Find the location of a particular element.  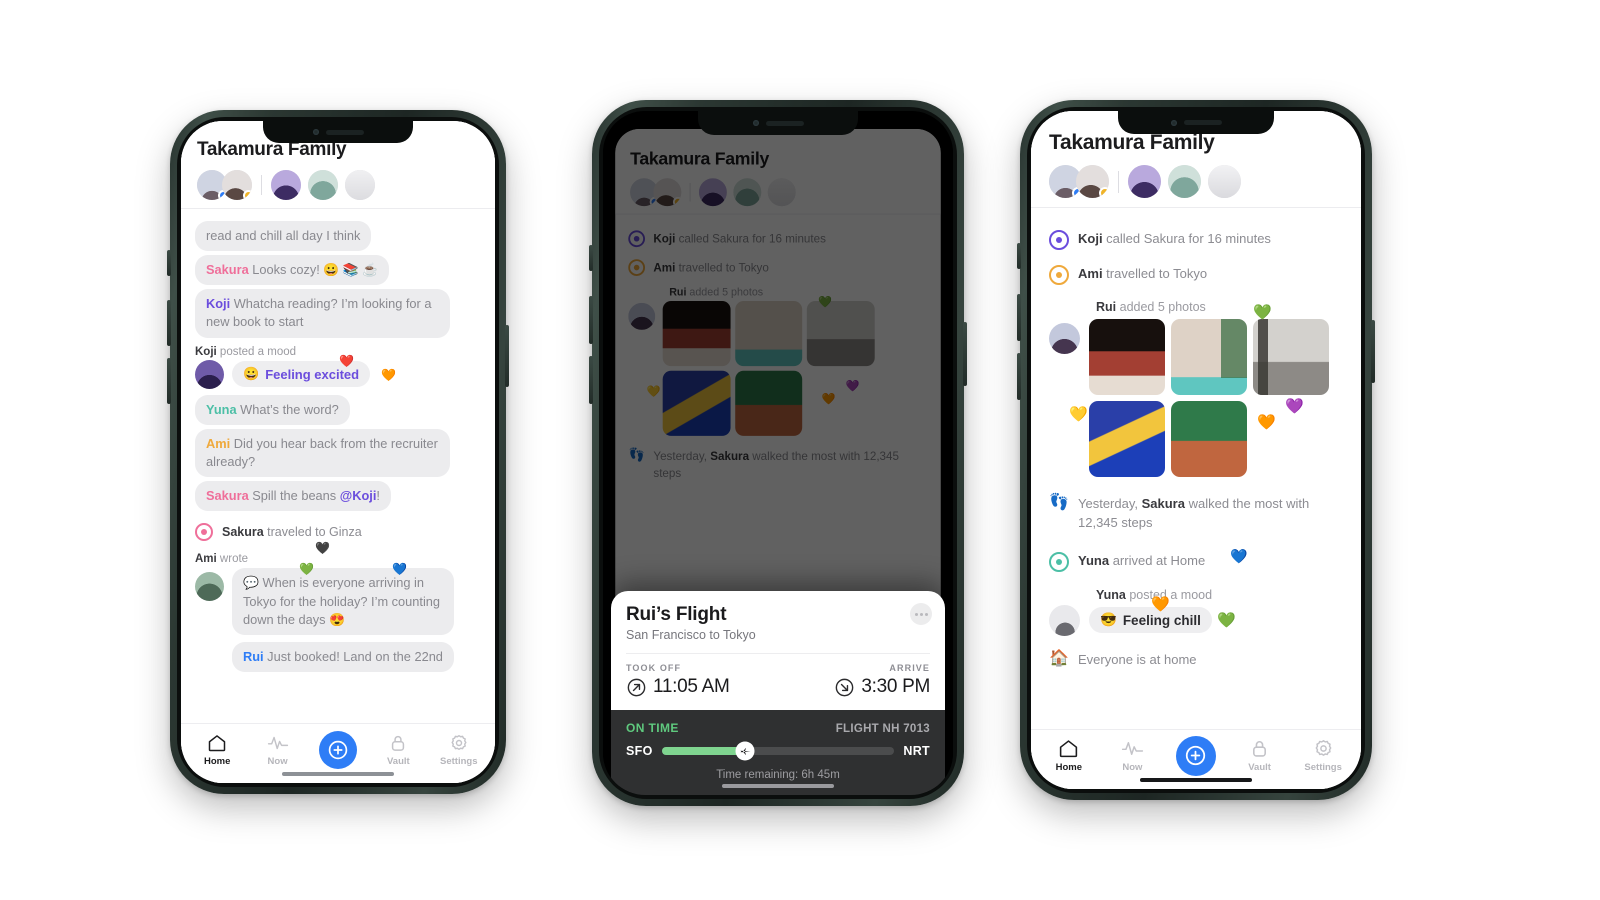

photo-courtyard-pool is located at coordinates (1209, 357).